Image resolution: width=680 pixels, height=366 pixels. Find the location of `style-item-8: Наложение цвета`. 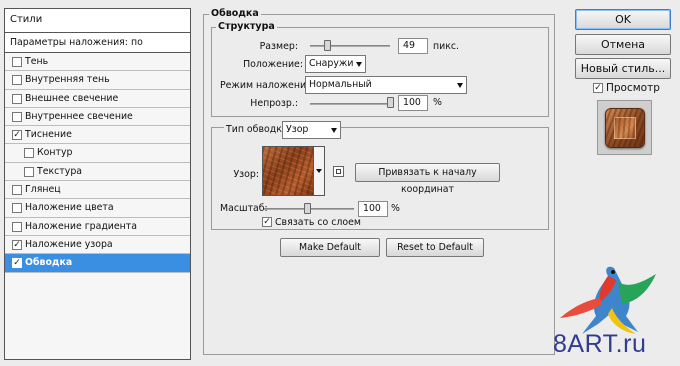

style-item-8: Наложение цвета is located at coordinates (97, 208).